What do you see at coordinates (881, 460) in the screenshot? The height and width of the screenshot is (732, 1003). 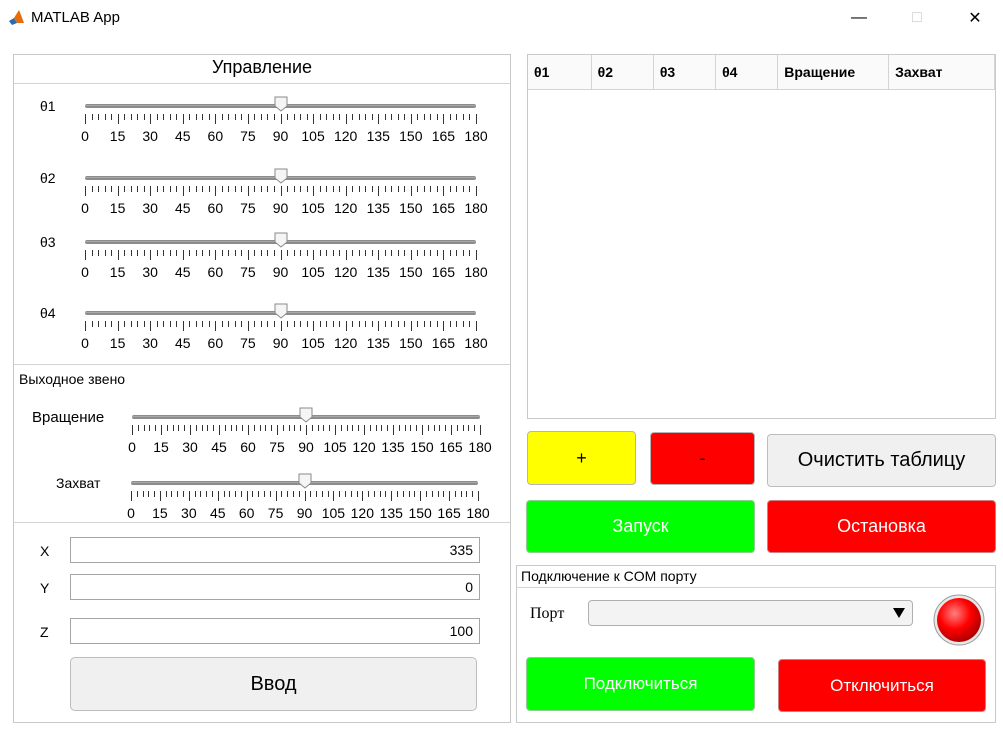 I see `clear-table-button: Очистить таблицу` at bounding box center [881, 460].